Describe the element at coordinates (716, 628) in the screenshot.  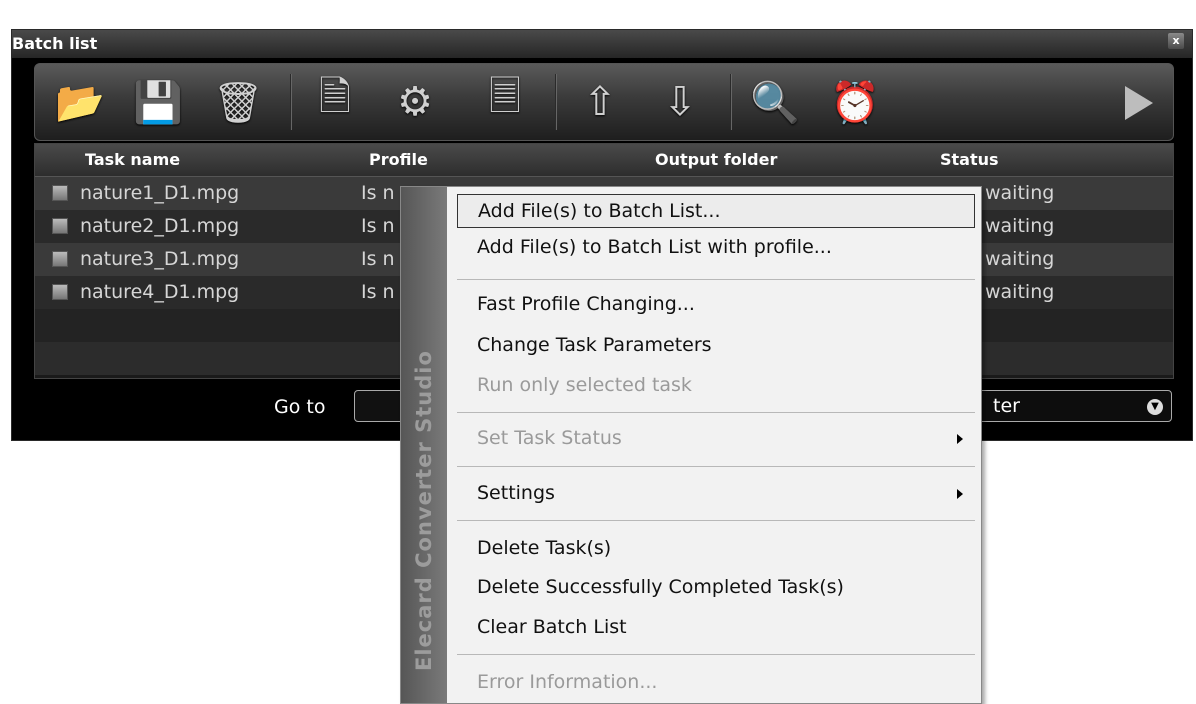
I see `menu-item-clear-batch-list: Clear Batch List` at that location.